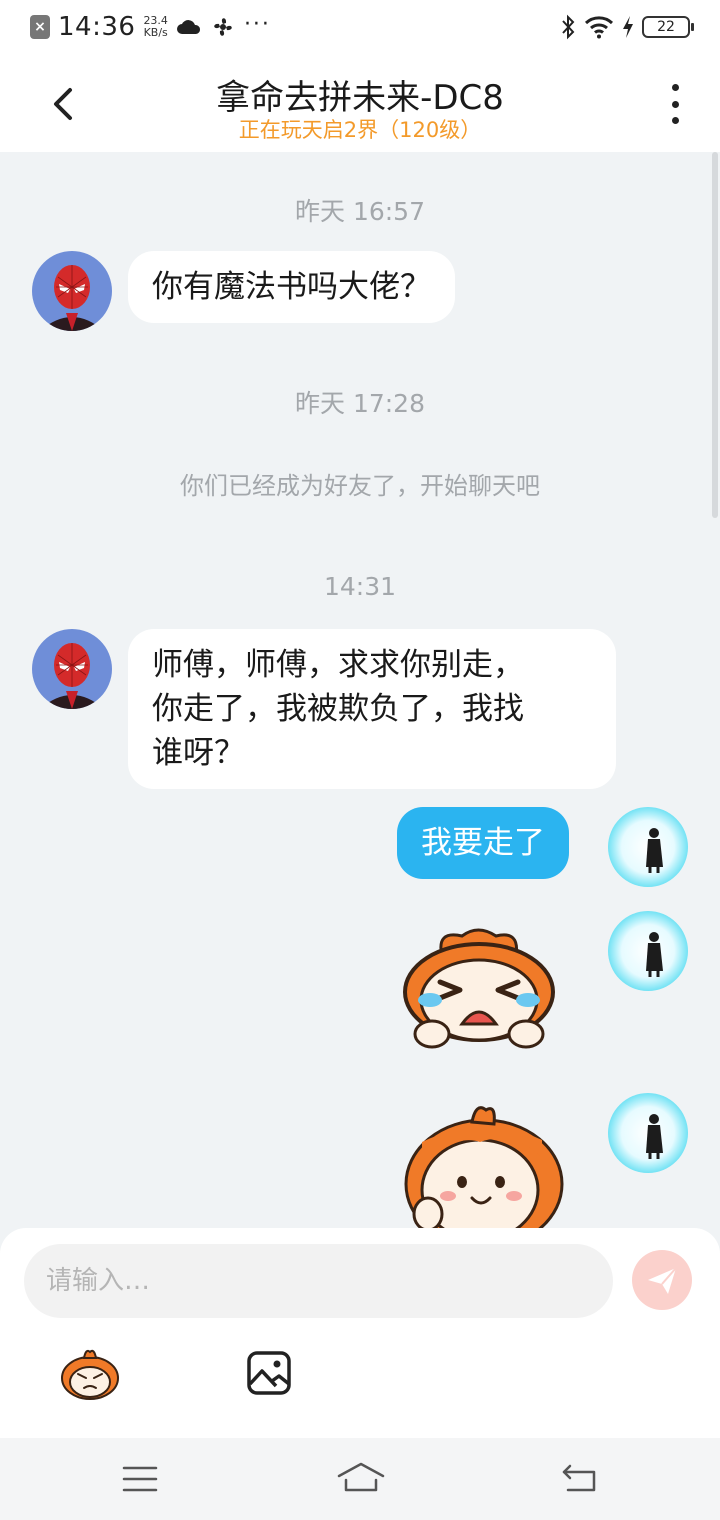 This screenshot has width=720, height=1520. Describe the element at coordinates (599, 27) in the screenshot. I see `wifi-icon` at that location.